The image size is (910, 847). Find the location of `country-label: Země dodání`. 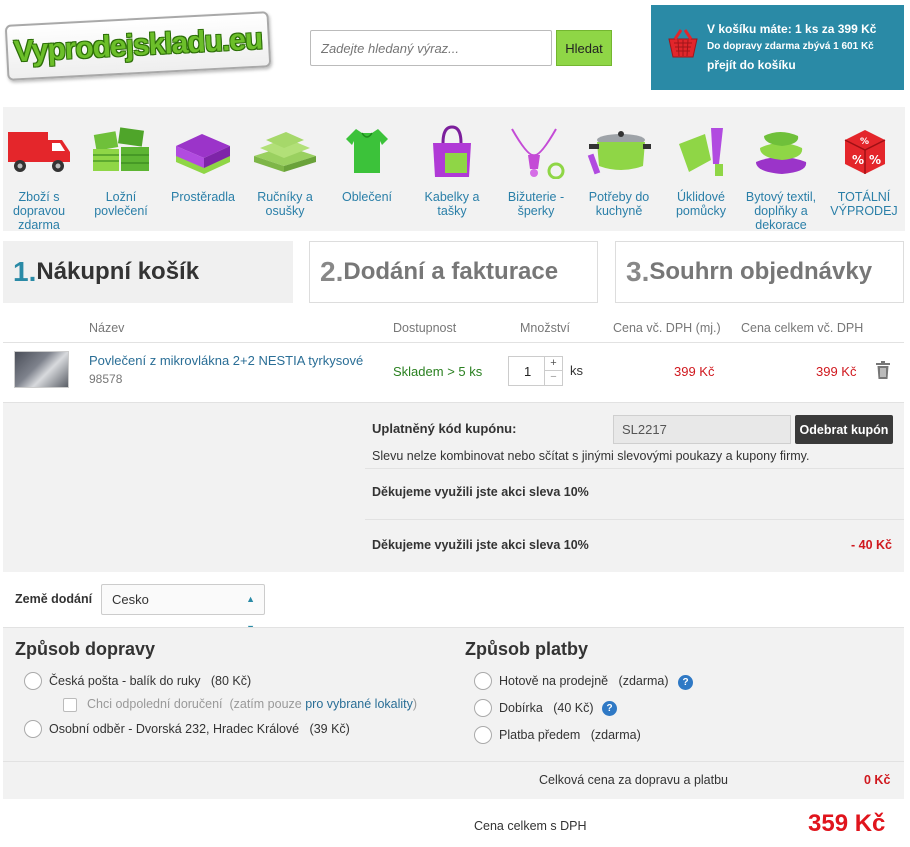

country-label: Země dodání is located at coordinates (54, 599).